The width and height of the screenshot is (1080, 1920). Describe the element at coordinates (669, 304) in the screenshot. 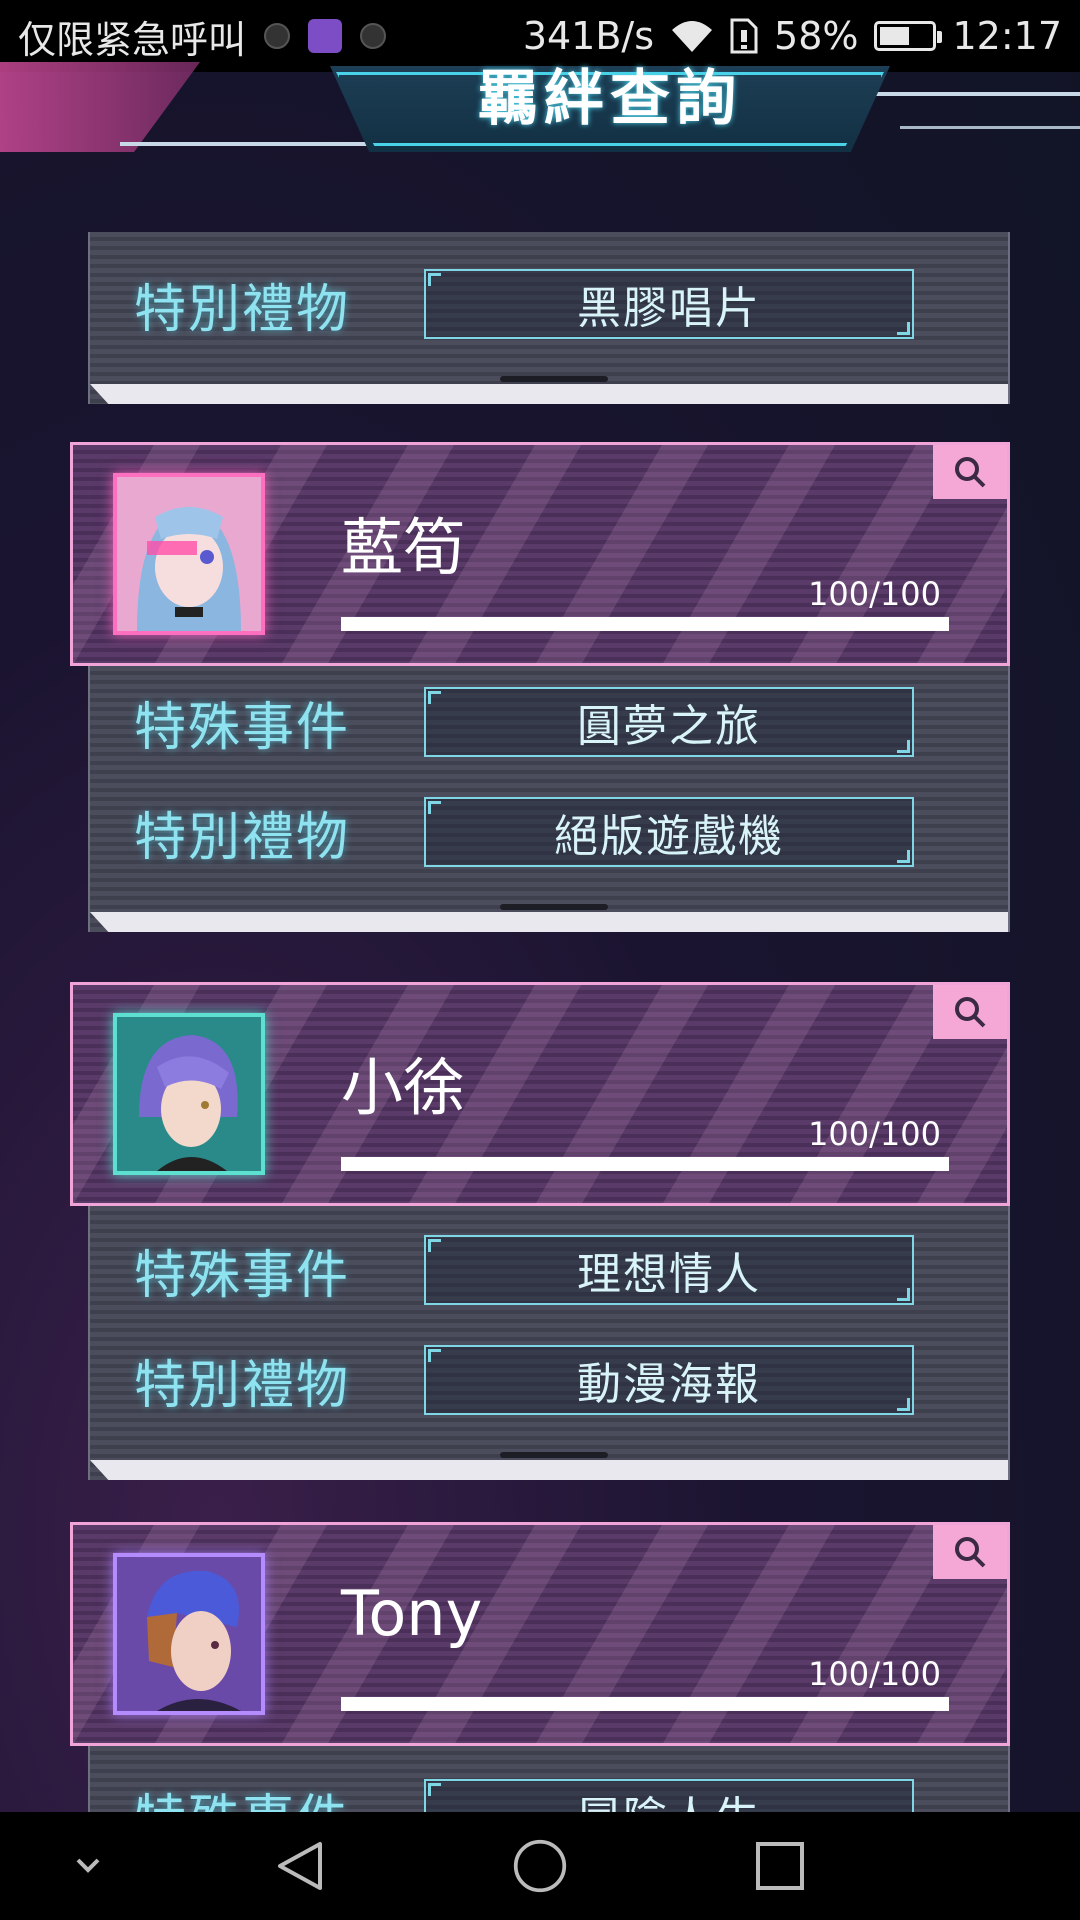

I see `gift-value: 黑膠唱片` at that location.